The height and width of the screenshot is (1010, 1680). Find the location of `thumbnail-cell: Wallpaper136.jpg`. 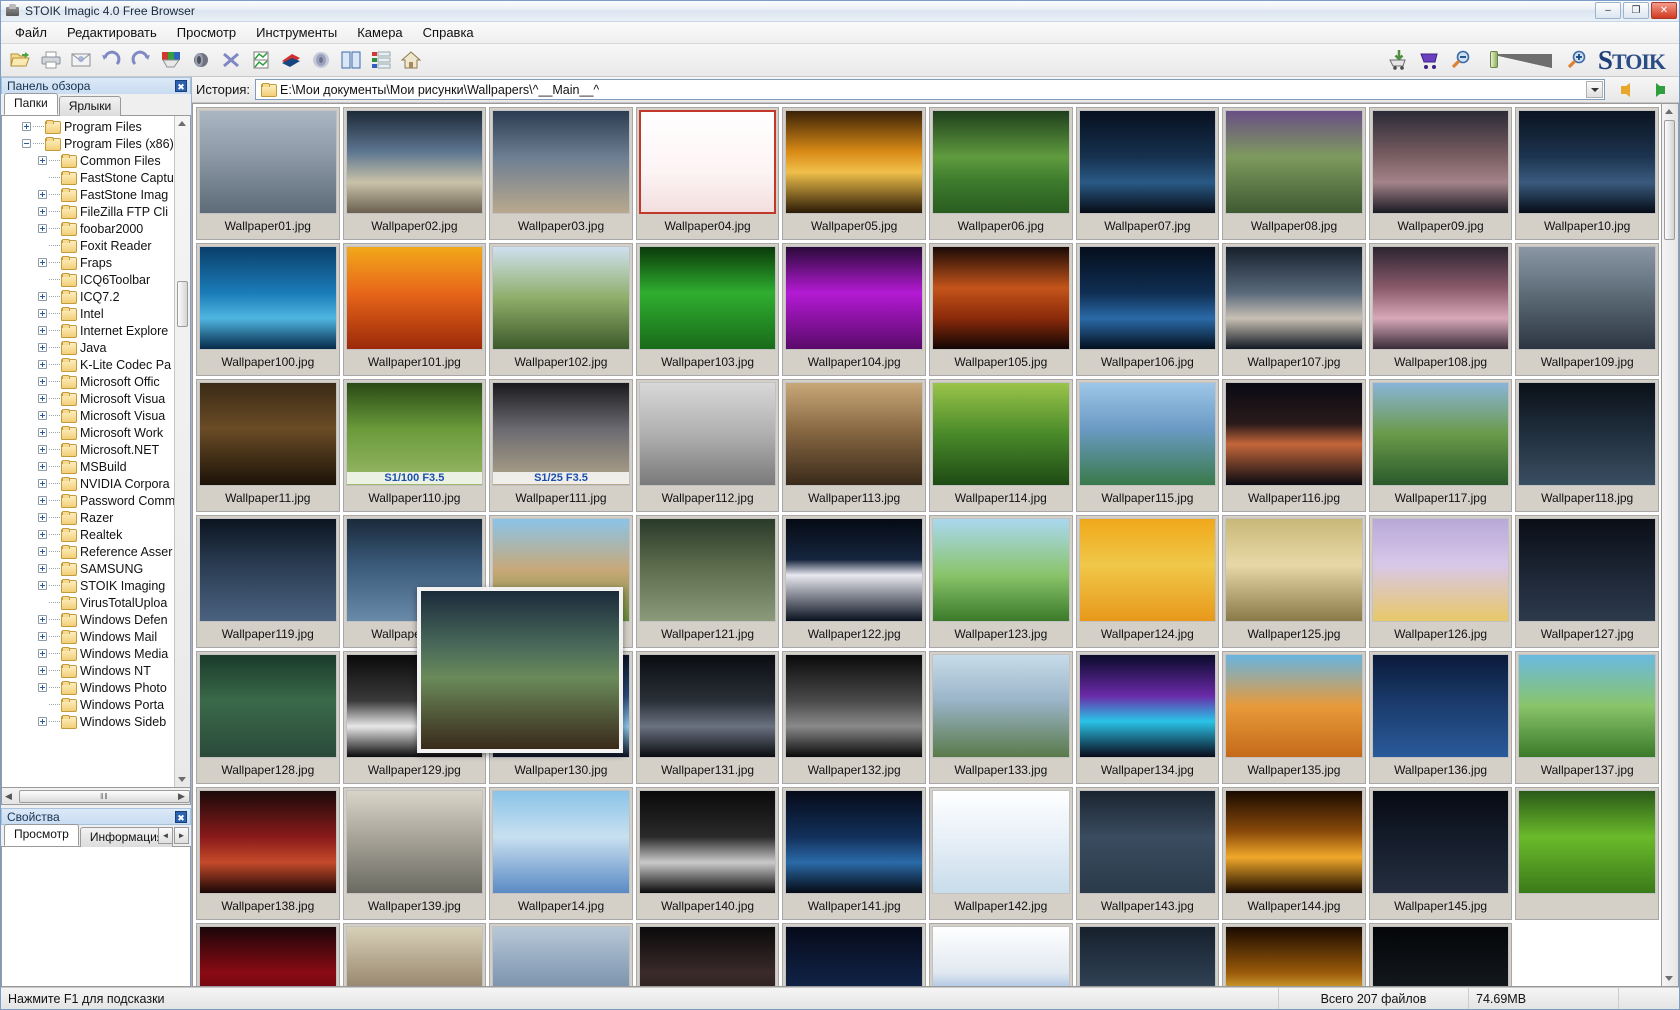

thumbnail-cell: Wallpaper136.jpg is located at coordinates (1440, 717).